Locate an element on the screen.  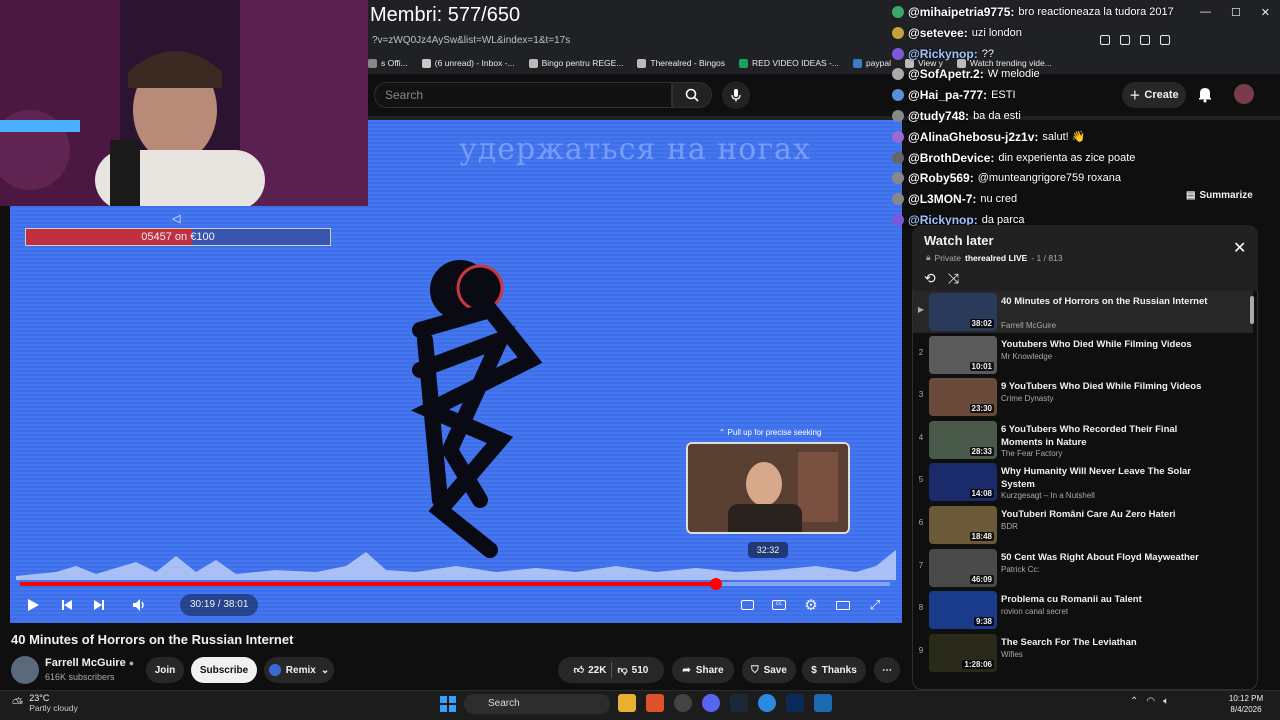
save-button: ⛉ Save is located at coordinates (769, 670).